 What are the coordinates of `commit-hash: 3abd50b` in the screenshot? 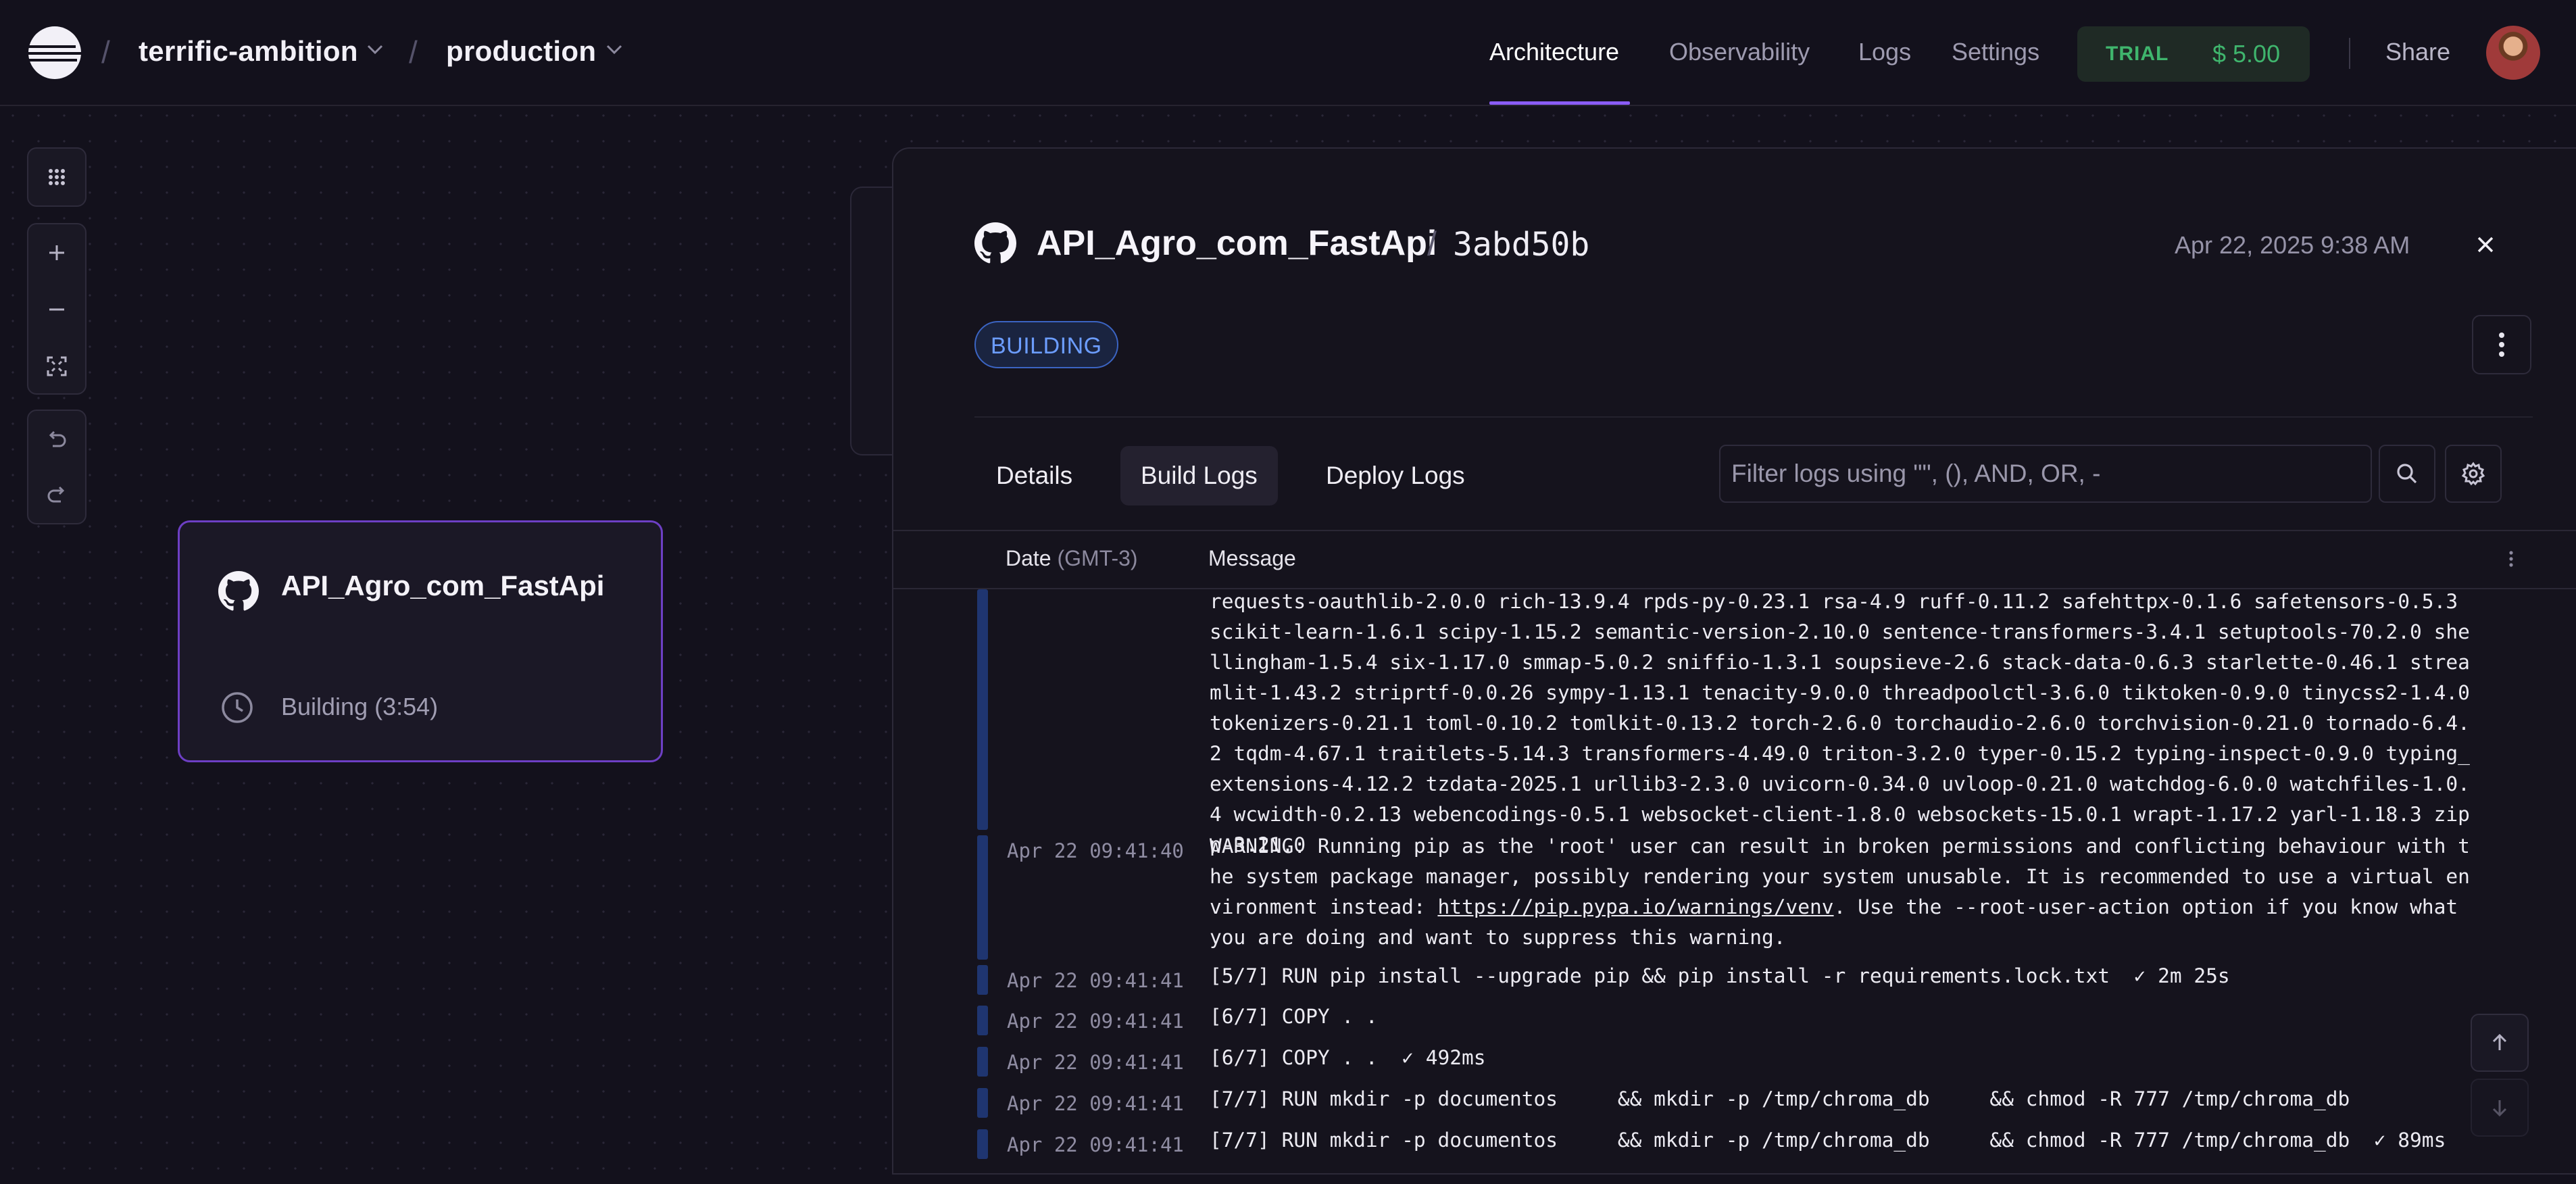 It's located at (1521, 245).